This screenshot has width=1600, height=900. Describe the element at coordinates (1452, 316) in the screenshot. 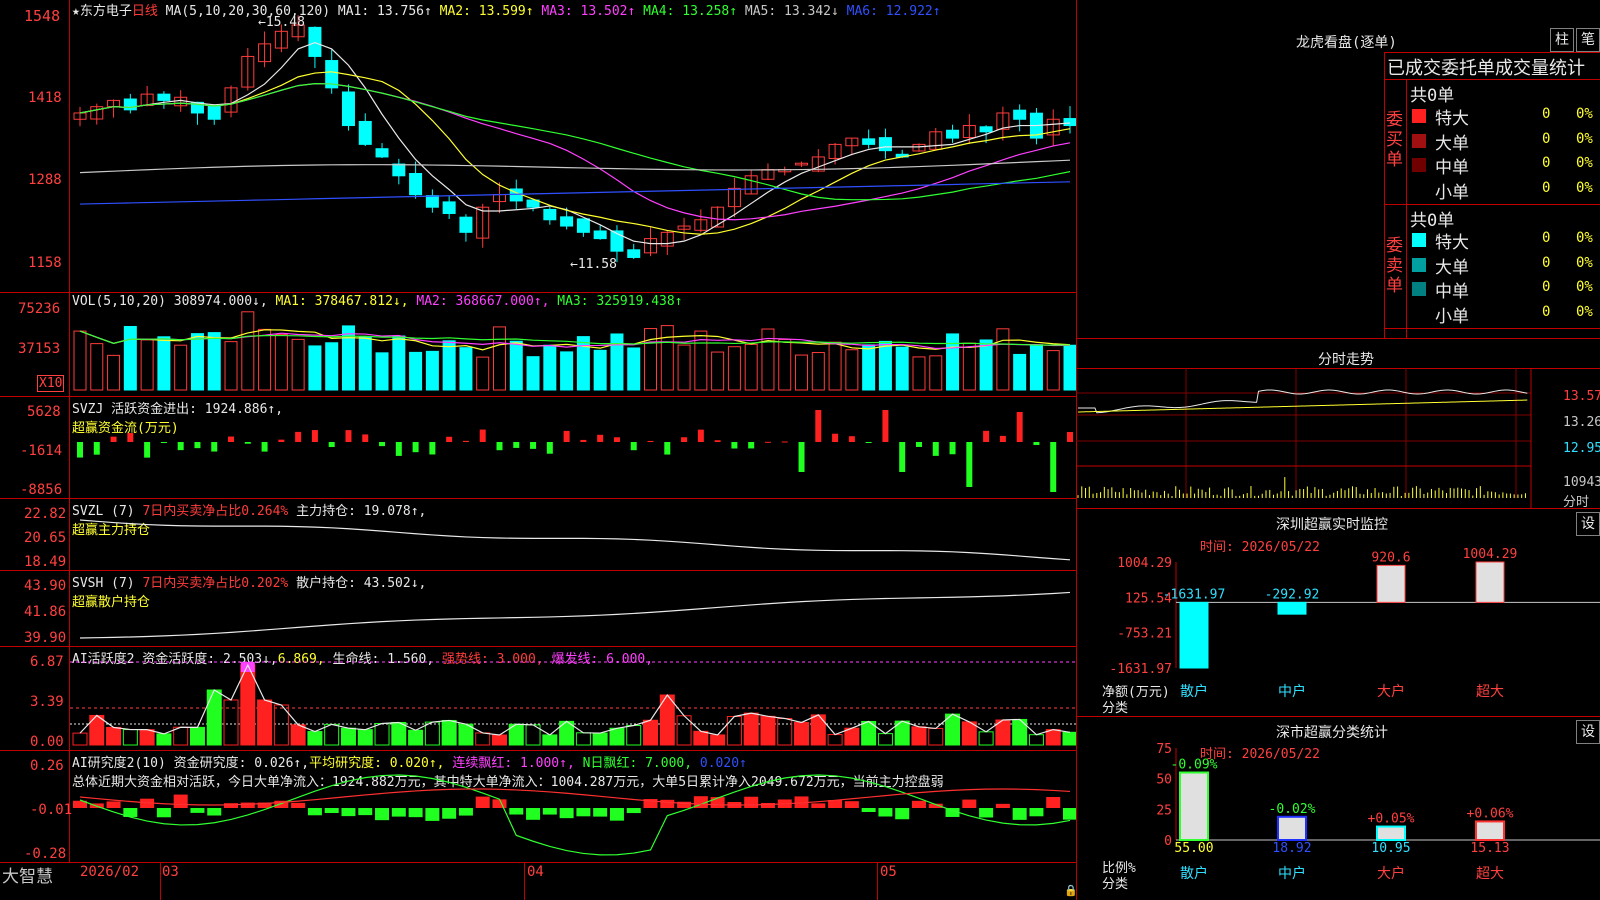

I see `lhb-row-label: 小单` at that location.